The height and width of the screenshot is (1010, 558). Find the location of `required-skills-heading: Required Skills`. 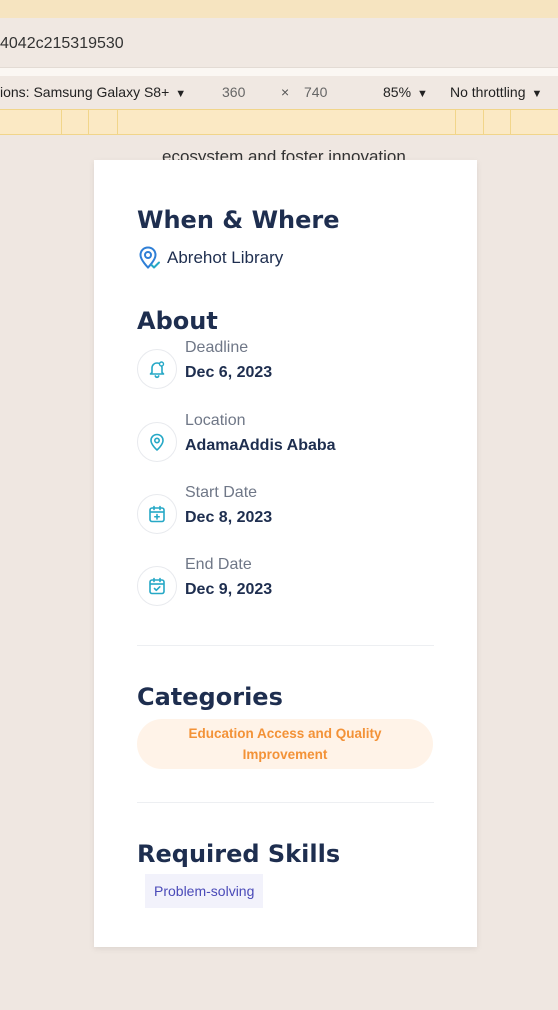

required-skills-heading: Required Skills is located at coordinates (239, 854).